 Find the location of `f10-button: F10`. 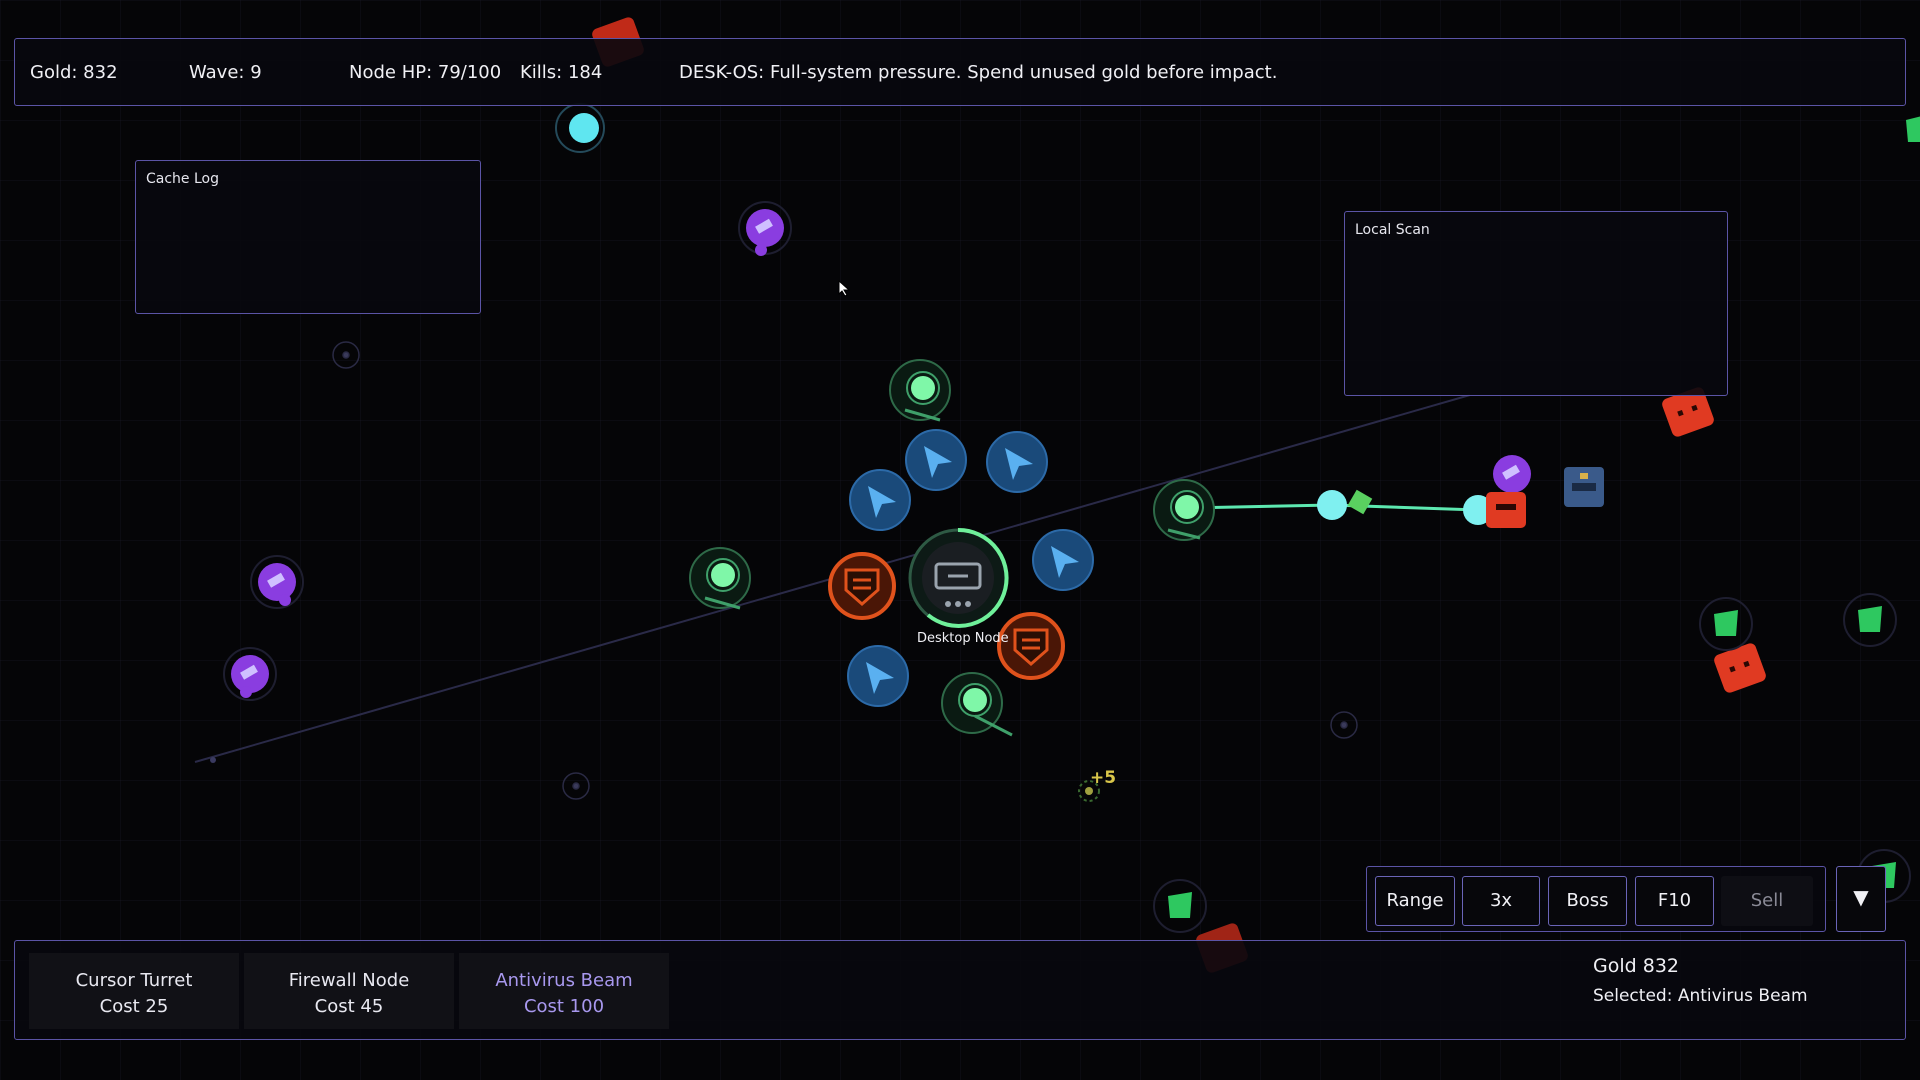

f10-button: F10 is located at coordinates (1674, 901).